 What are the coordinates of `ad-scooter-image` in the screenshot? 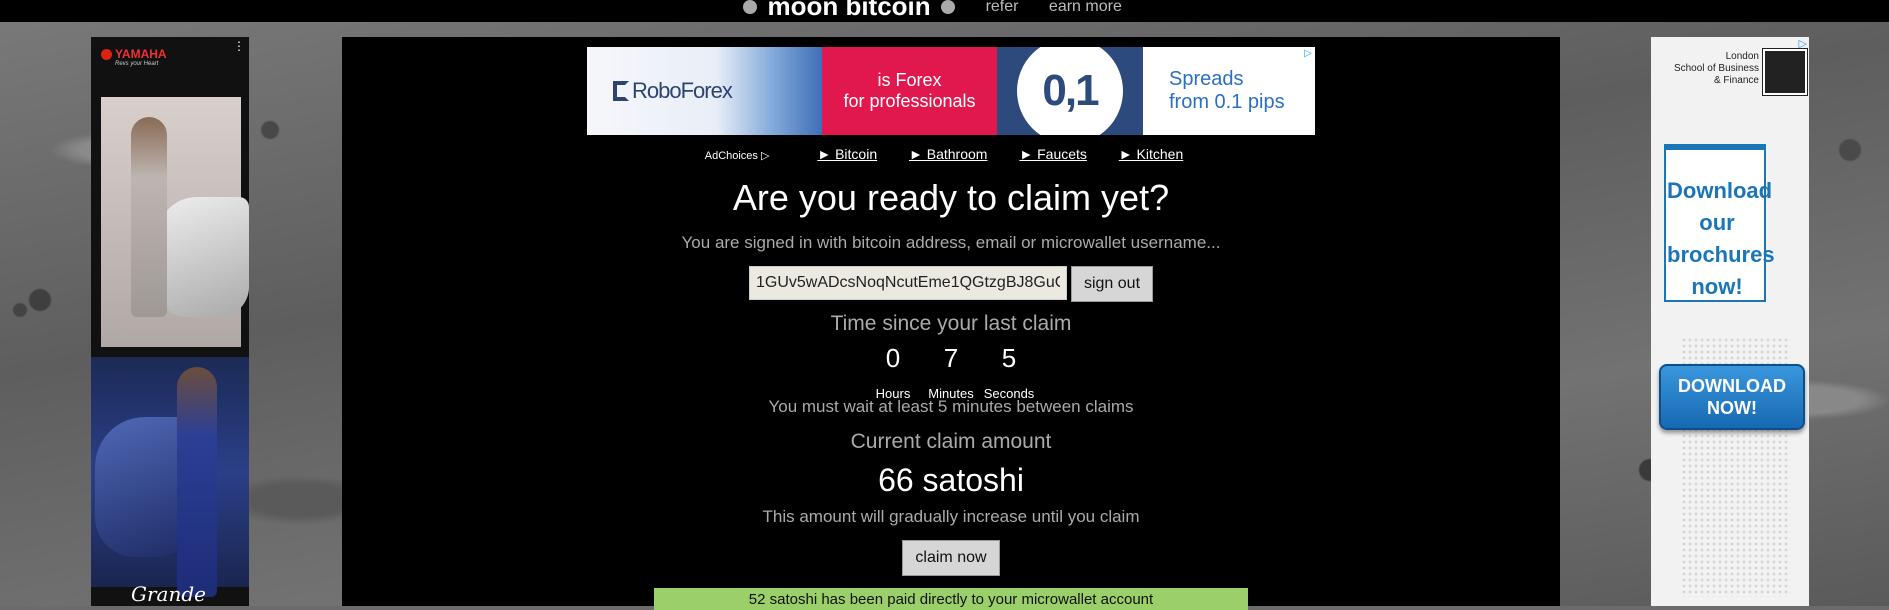 It's located at (203, 257).